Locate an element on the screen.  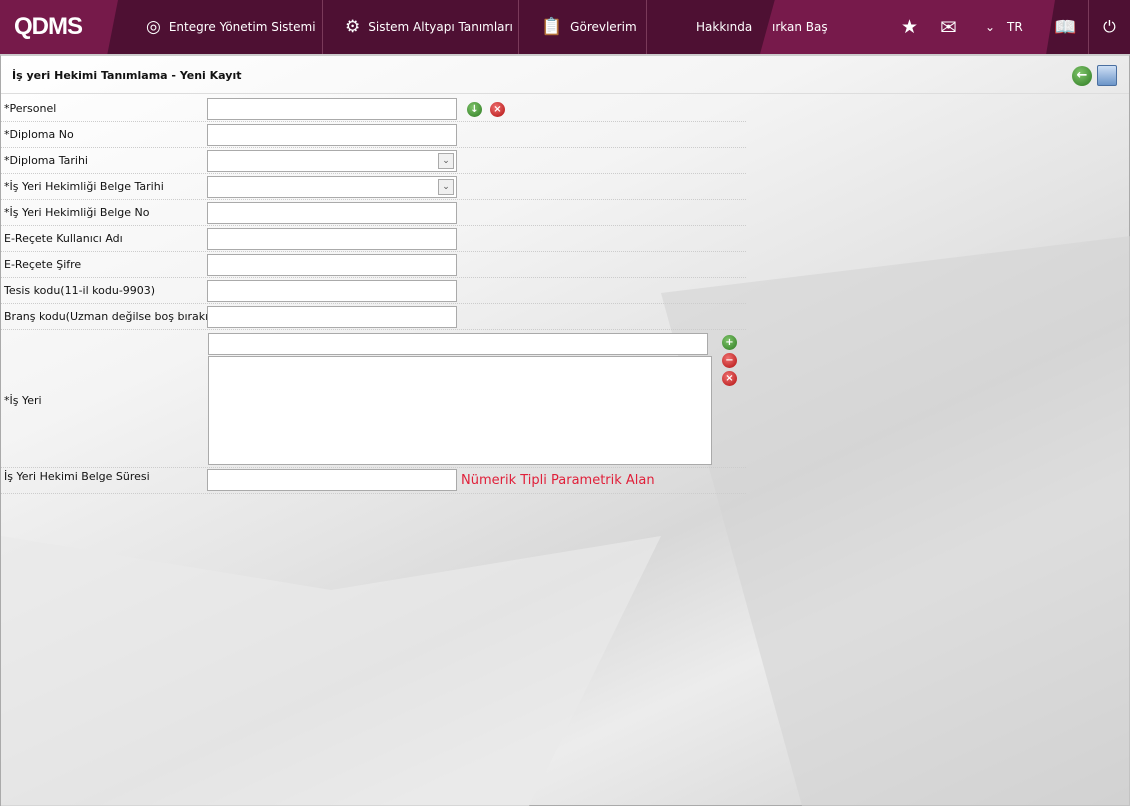
field-label: *İş Yeri is located at coordinates (23, 400).